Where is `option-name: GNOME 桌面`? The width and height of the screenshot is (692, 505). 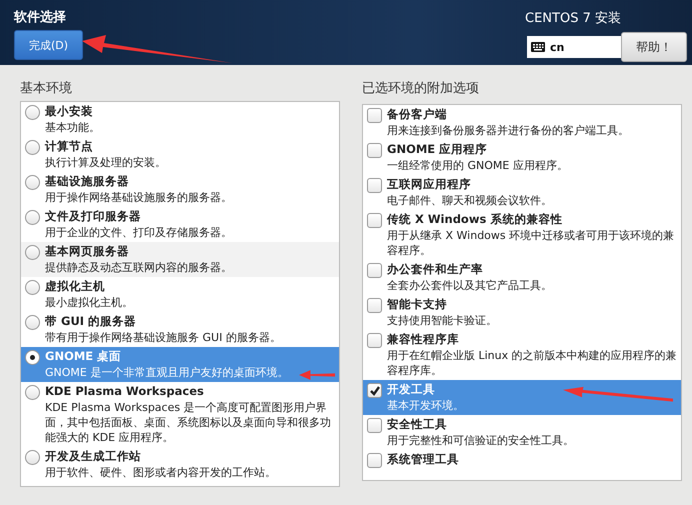
option-name: GNOME 桌面 is located at coordinates (83, 356).